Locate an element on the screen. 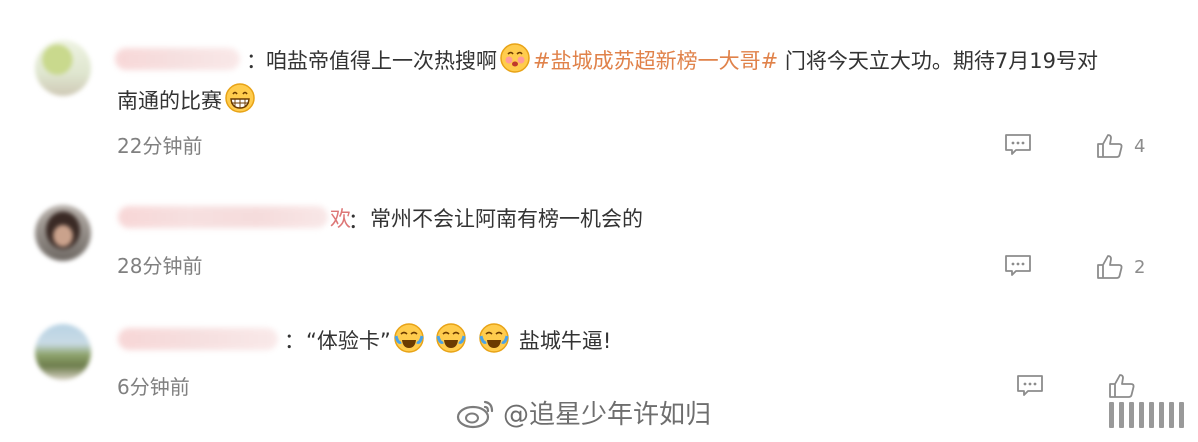  like-button is located at coordinates (1122, 386).